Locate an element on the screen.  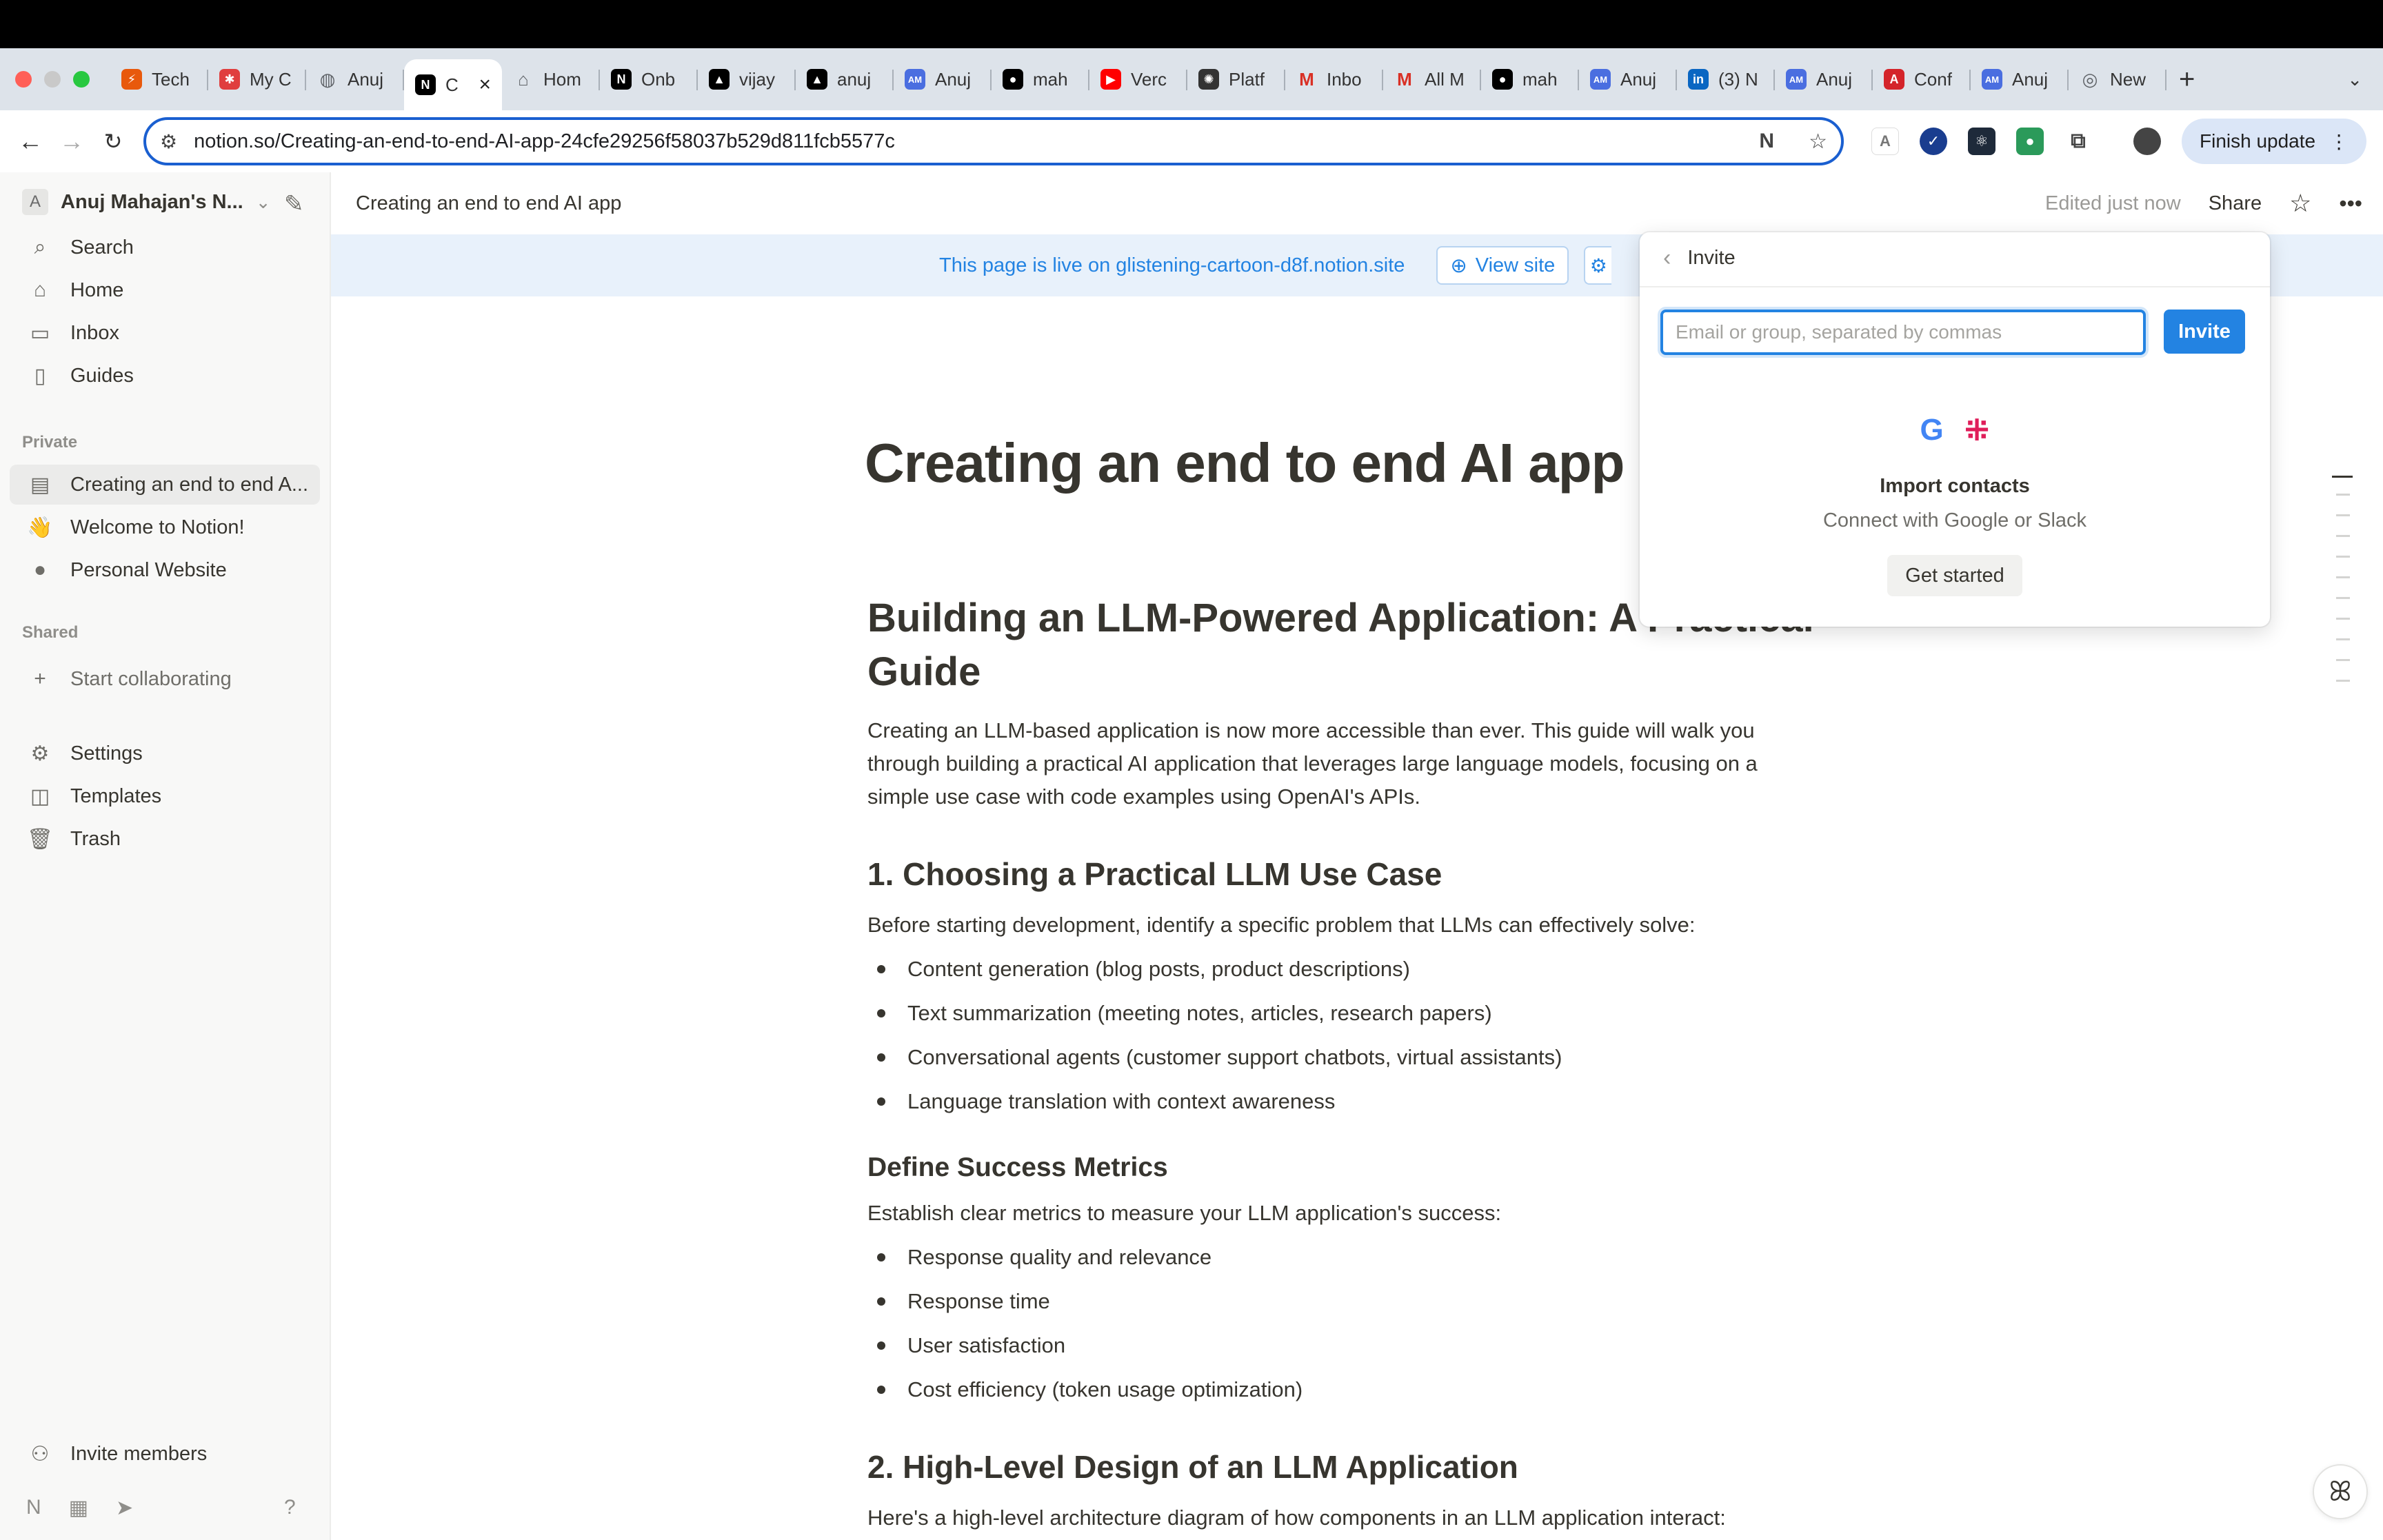
browser-tab: ⌂ Hom is located at coordinates (551, 79).